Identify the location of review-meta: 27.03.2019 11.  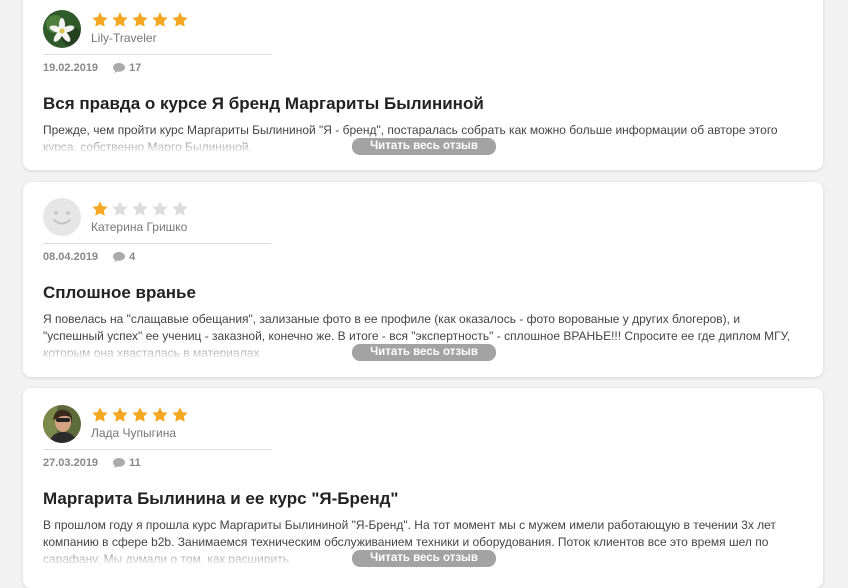
(92, 463).